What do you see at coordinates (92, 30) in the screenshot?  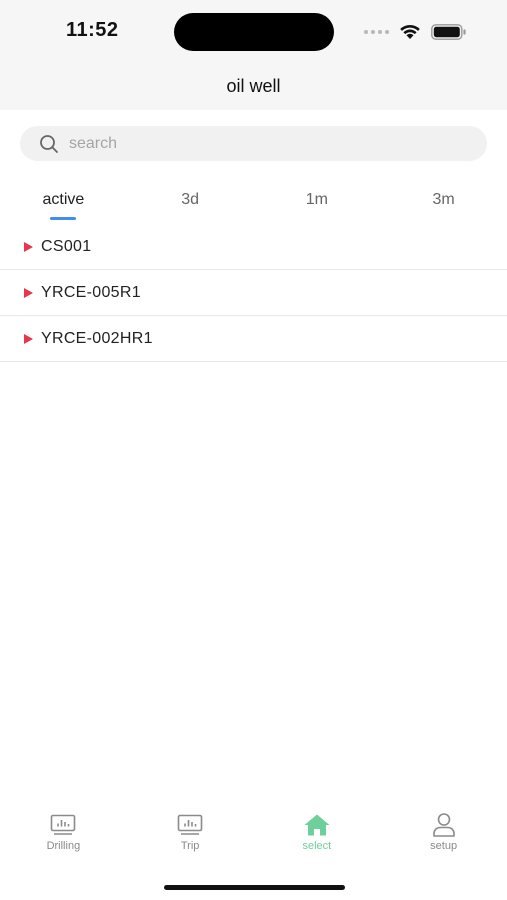 I see `status-time: 11:52` at bounding box center [92, 30].